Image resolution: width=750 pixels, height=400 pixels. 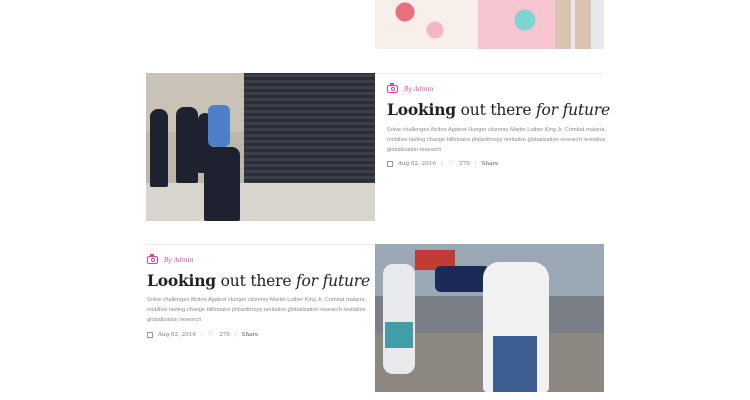 What do you see at coordinates (489, 24) in the screenshot?
I see `post-image-top` at bounding box center [489, 24].